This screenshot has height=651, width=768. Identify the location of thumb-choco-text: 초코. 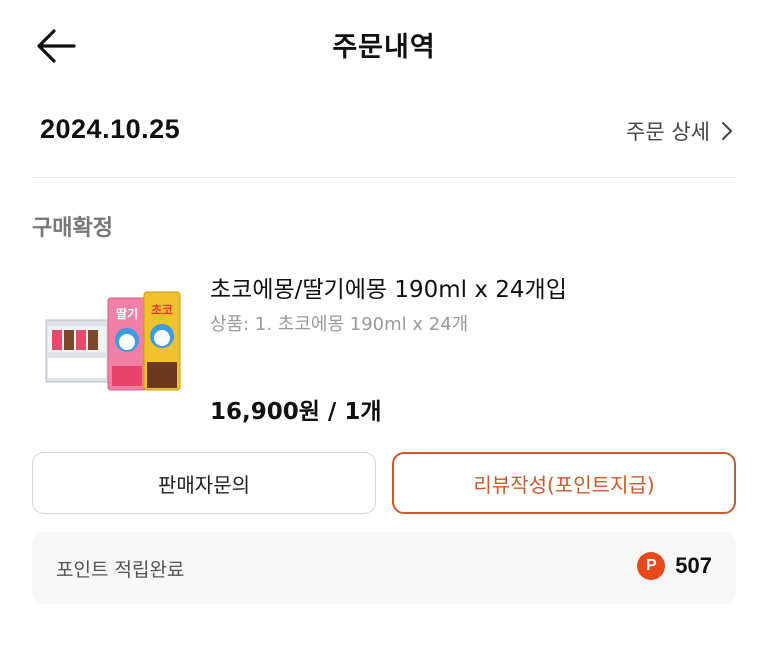
(162, 310).